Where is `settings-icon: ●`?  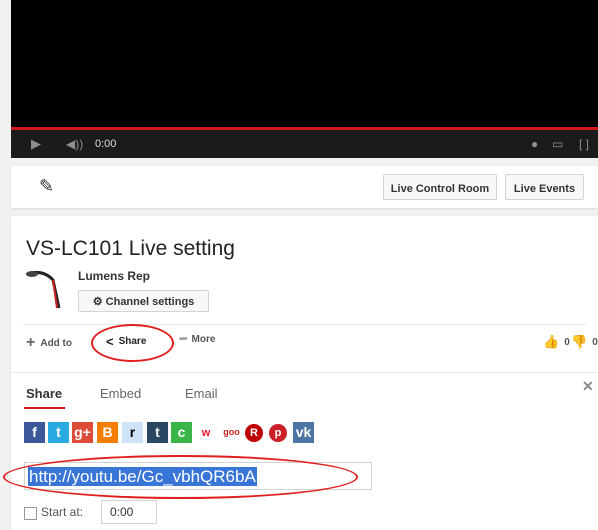
settings-icon: ● is located at coordinates (534, 144).